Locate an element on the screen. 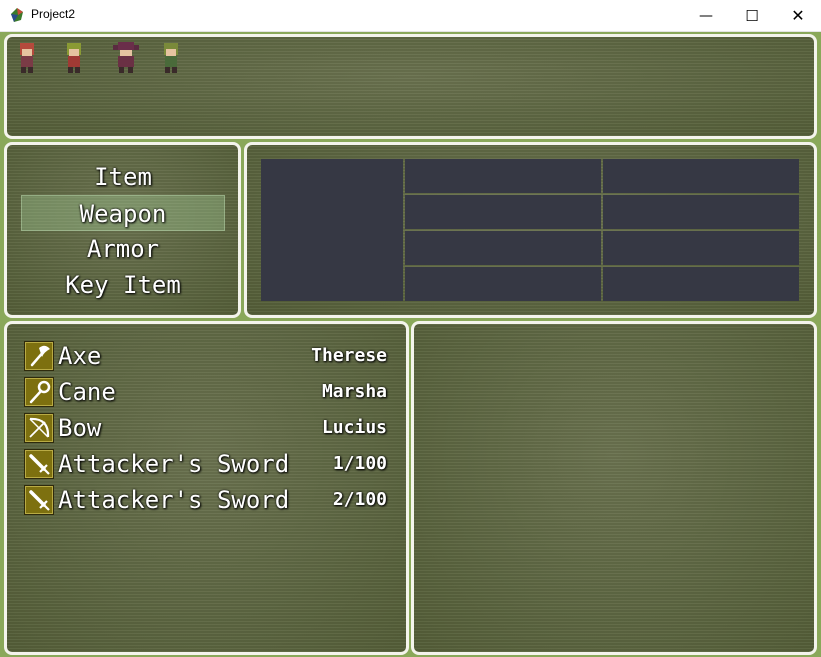 This screenshot has height=657, width=821. item-row: Cane Marsha is located at coordinates (204, 392).